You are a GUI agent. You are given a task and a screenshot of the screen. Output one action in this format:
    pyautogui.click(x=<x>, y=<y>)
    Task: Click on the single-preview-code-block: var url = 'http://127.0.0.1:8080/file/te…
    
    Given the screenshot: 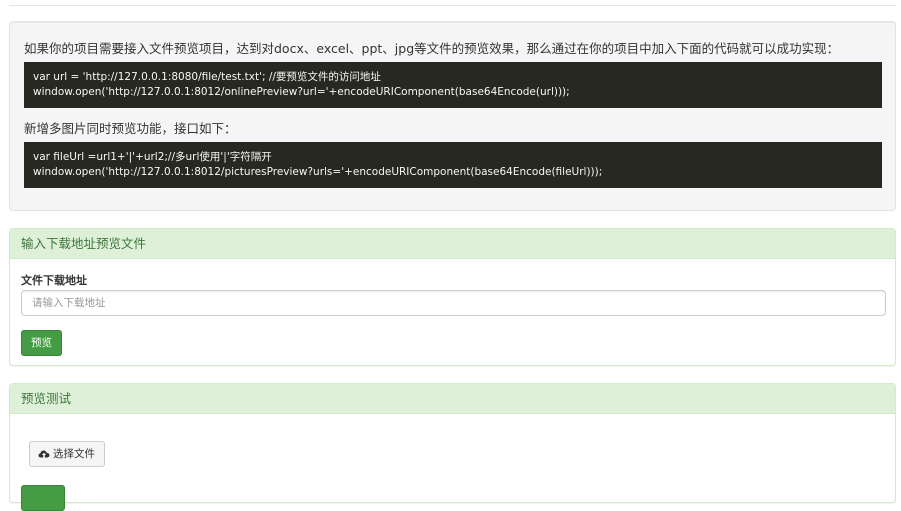 What is the action you would take?
    pyautogui.click(x=453, y=85)
    